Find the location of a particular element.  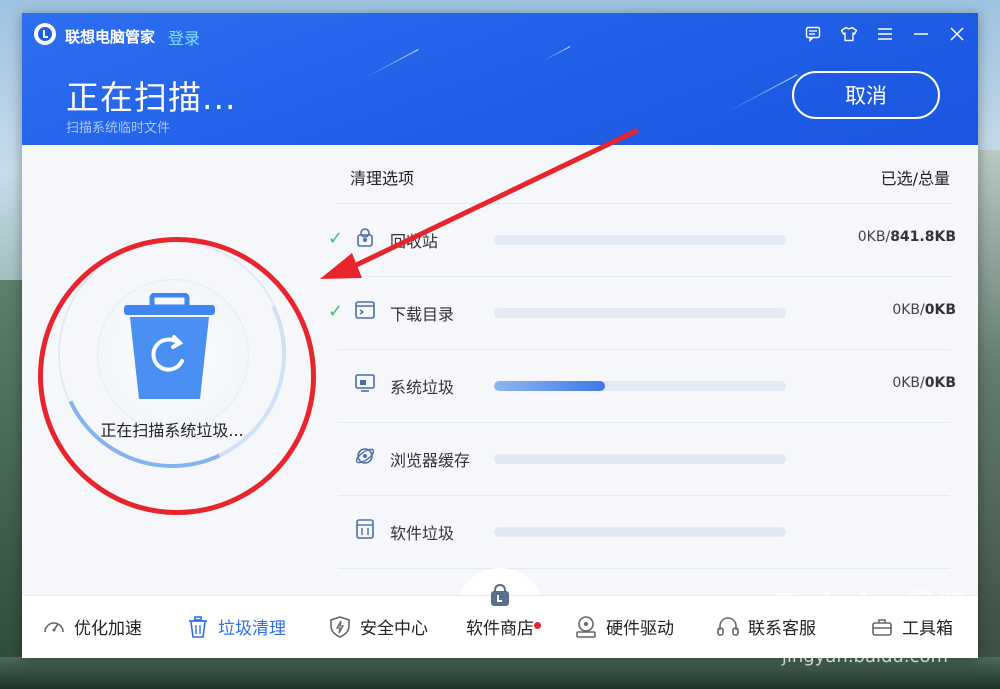

headset-icon is located at coordinates (728, 626).